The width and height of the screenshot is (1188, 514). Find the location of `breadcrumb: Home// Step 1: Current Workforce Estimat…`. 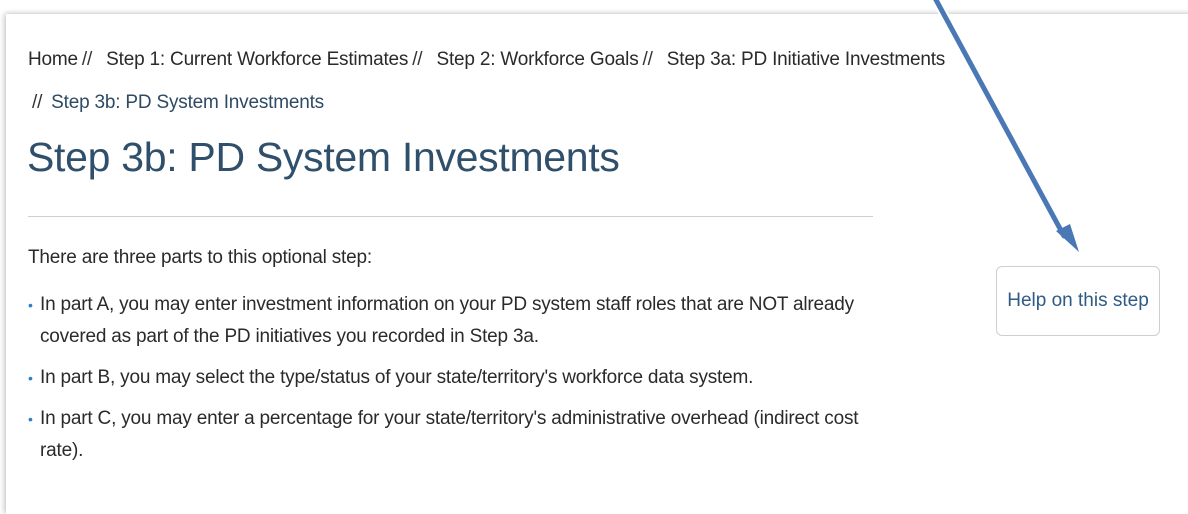

breadcrumb: Home// Step 1: Current Workforce Estimat… is located at coordinates (508, 81).